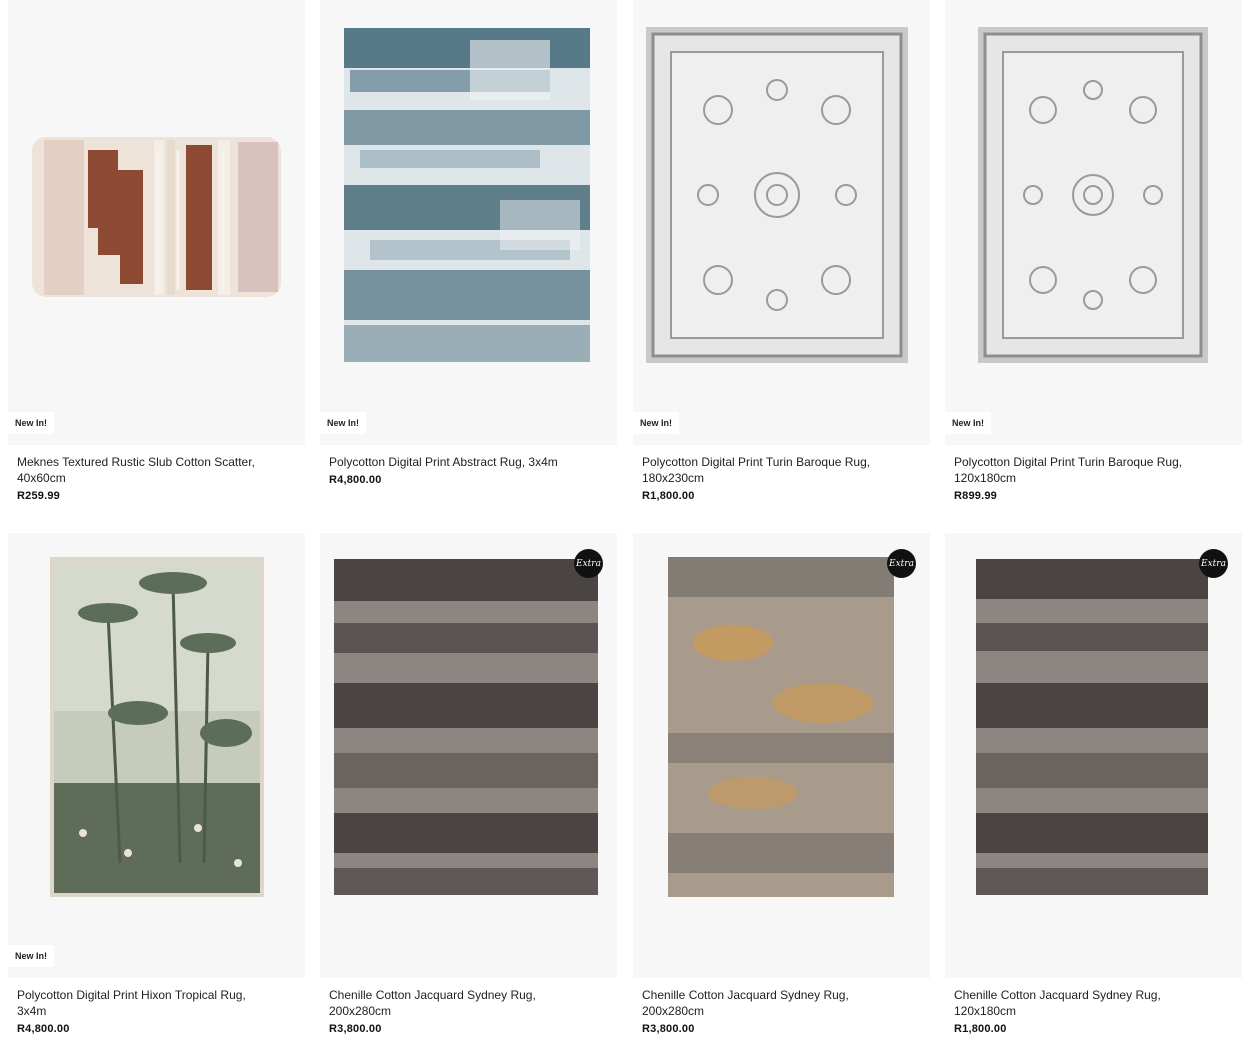  Describe the element at coordinates (156, 217) in the screenshot. I see `cushion-image` at that location.